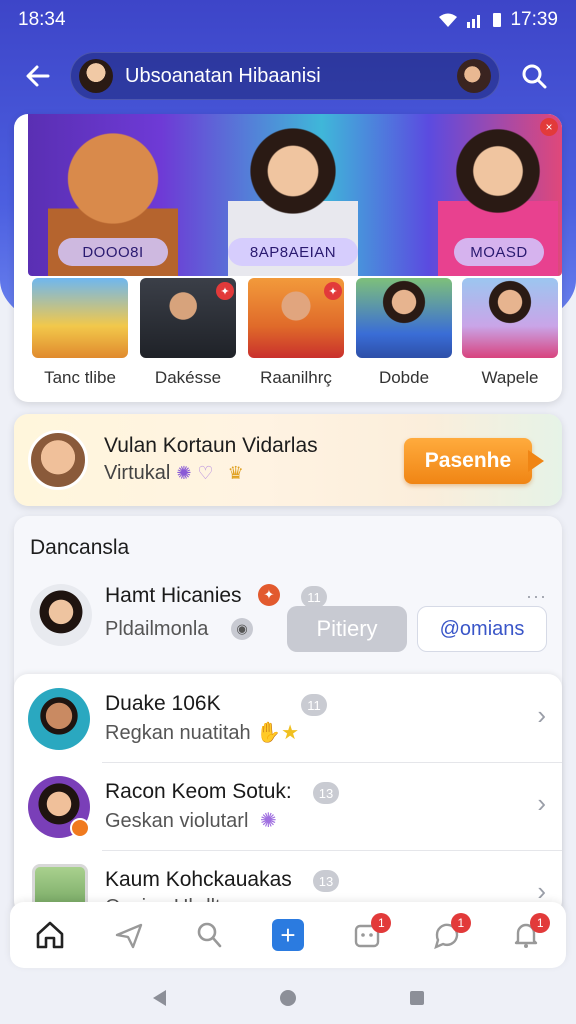 Image resolution: width=576 pixels, height=1024 pixels. I want to click on thumbnail-label: Tanc tlibe, so click(80, 377).